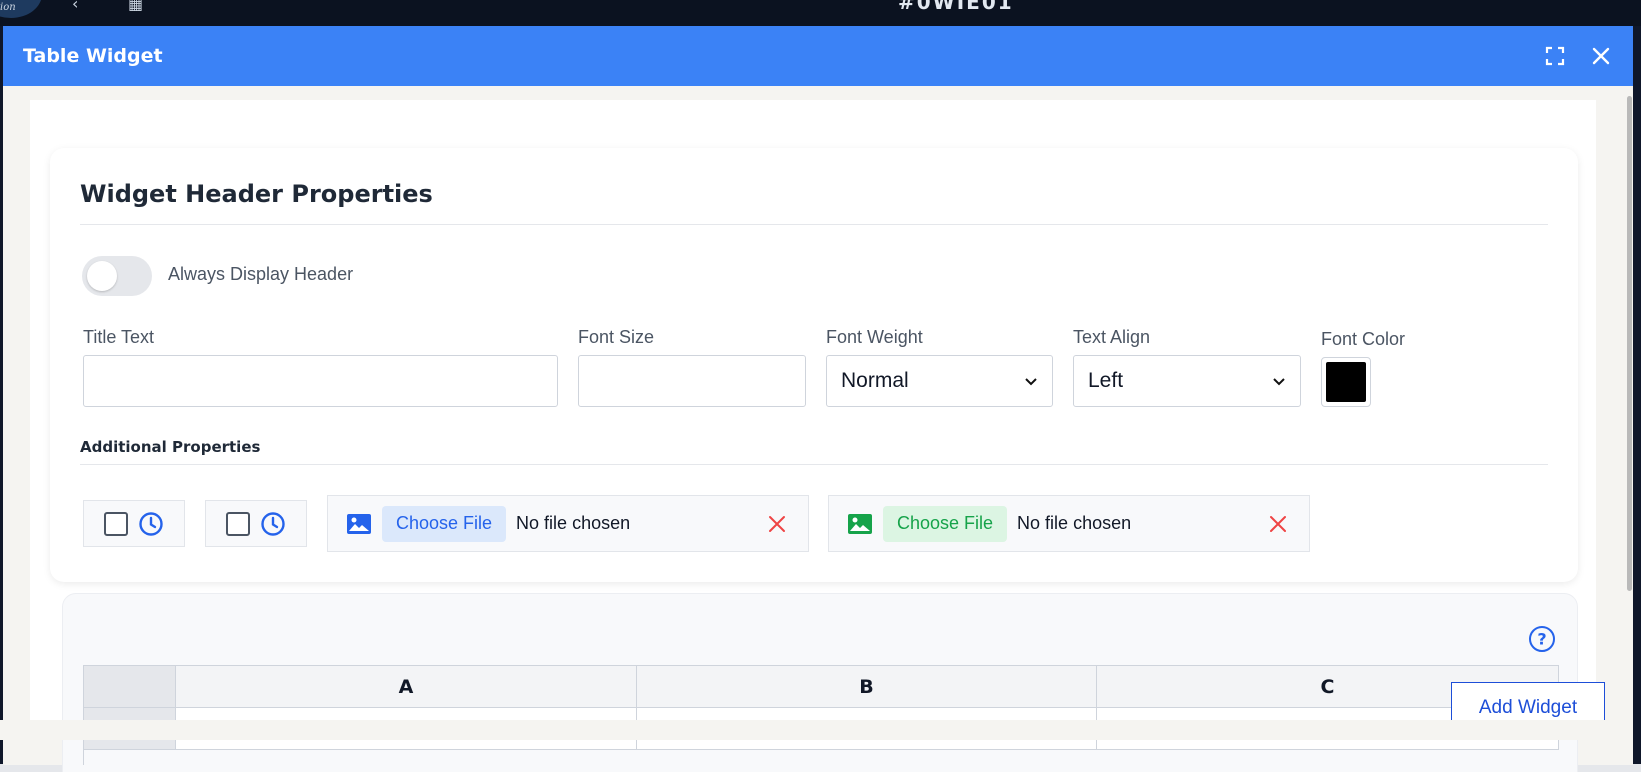 The height and width of the screenshot is (772, 1641). Describe the element at coordinates (1187, 381) in the screenshot. I see `text-align-select: Left` at that location.